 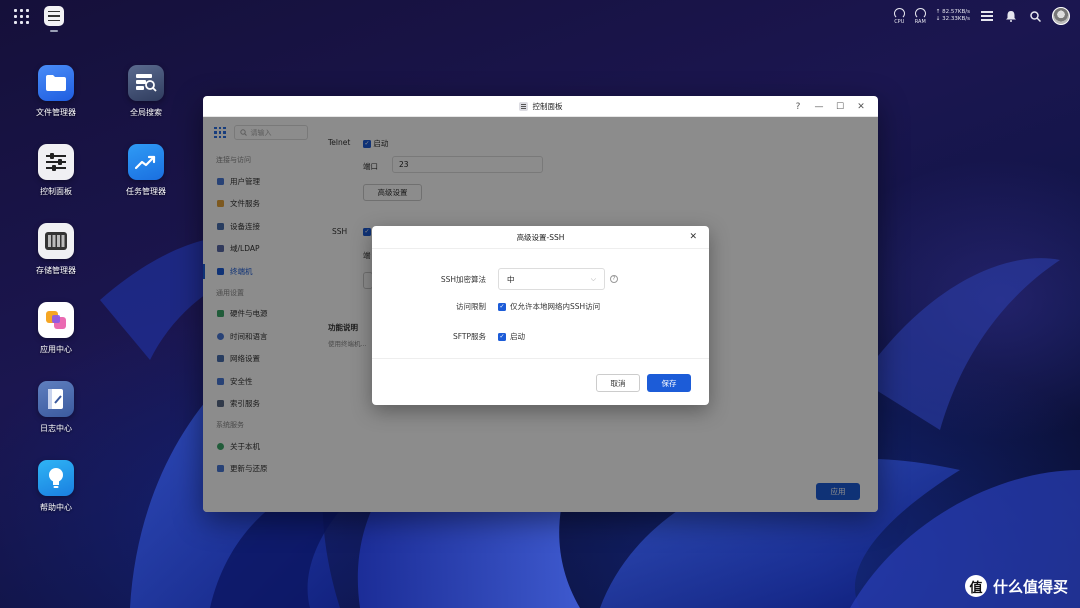 What do you see at coordinates (593, 278) in the screenshot?
I see `chevron-down-icon: ⌵` at bounding box center [593, 278].